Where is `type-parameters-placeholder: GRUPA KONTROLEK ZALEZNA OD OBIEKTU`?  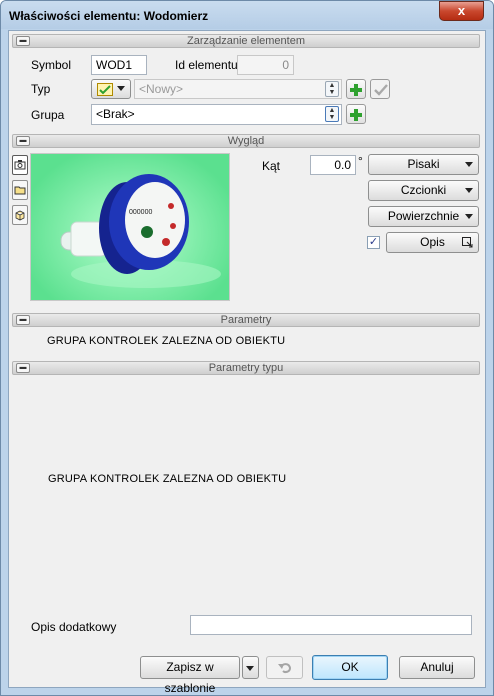
type-parameters-placeholder: GRUPA KONTROLEK ZALEZNA OD OBIEKTU is located at coordinates (167, 479).